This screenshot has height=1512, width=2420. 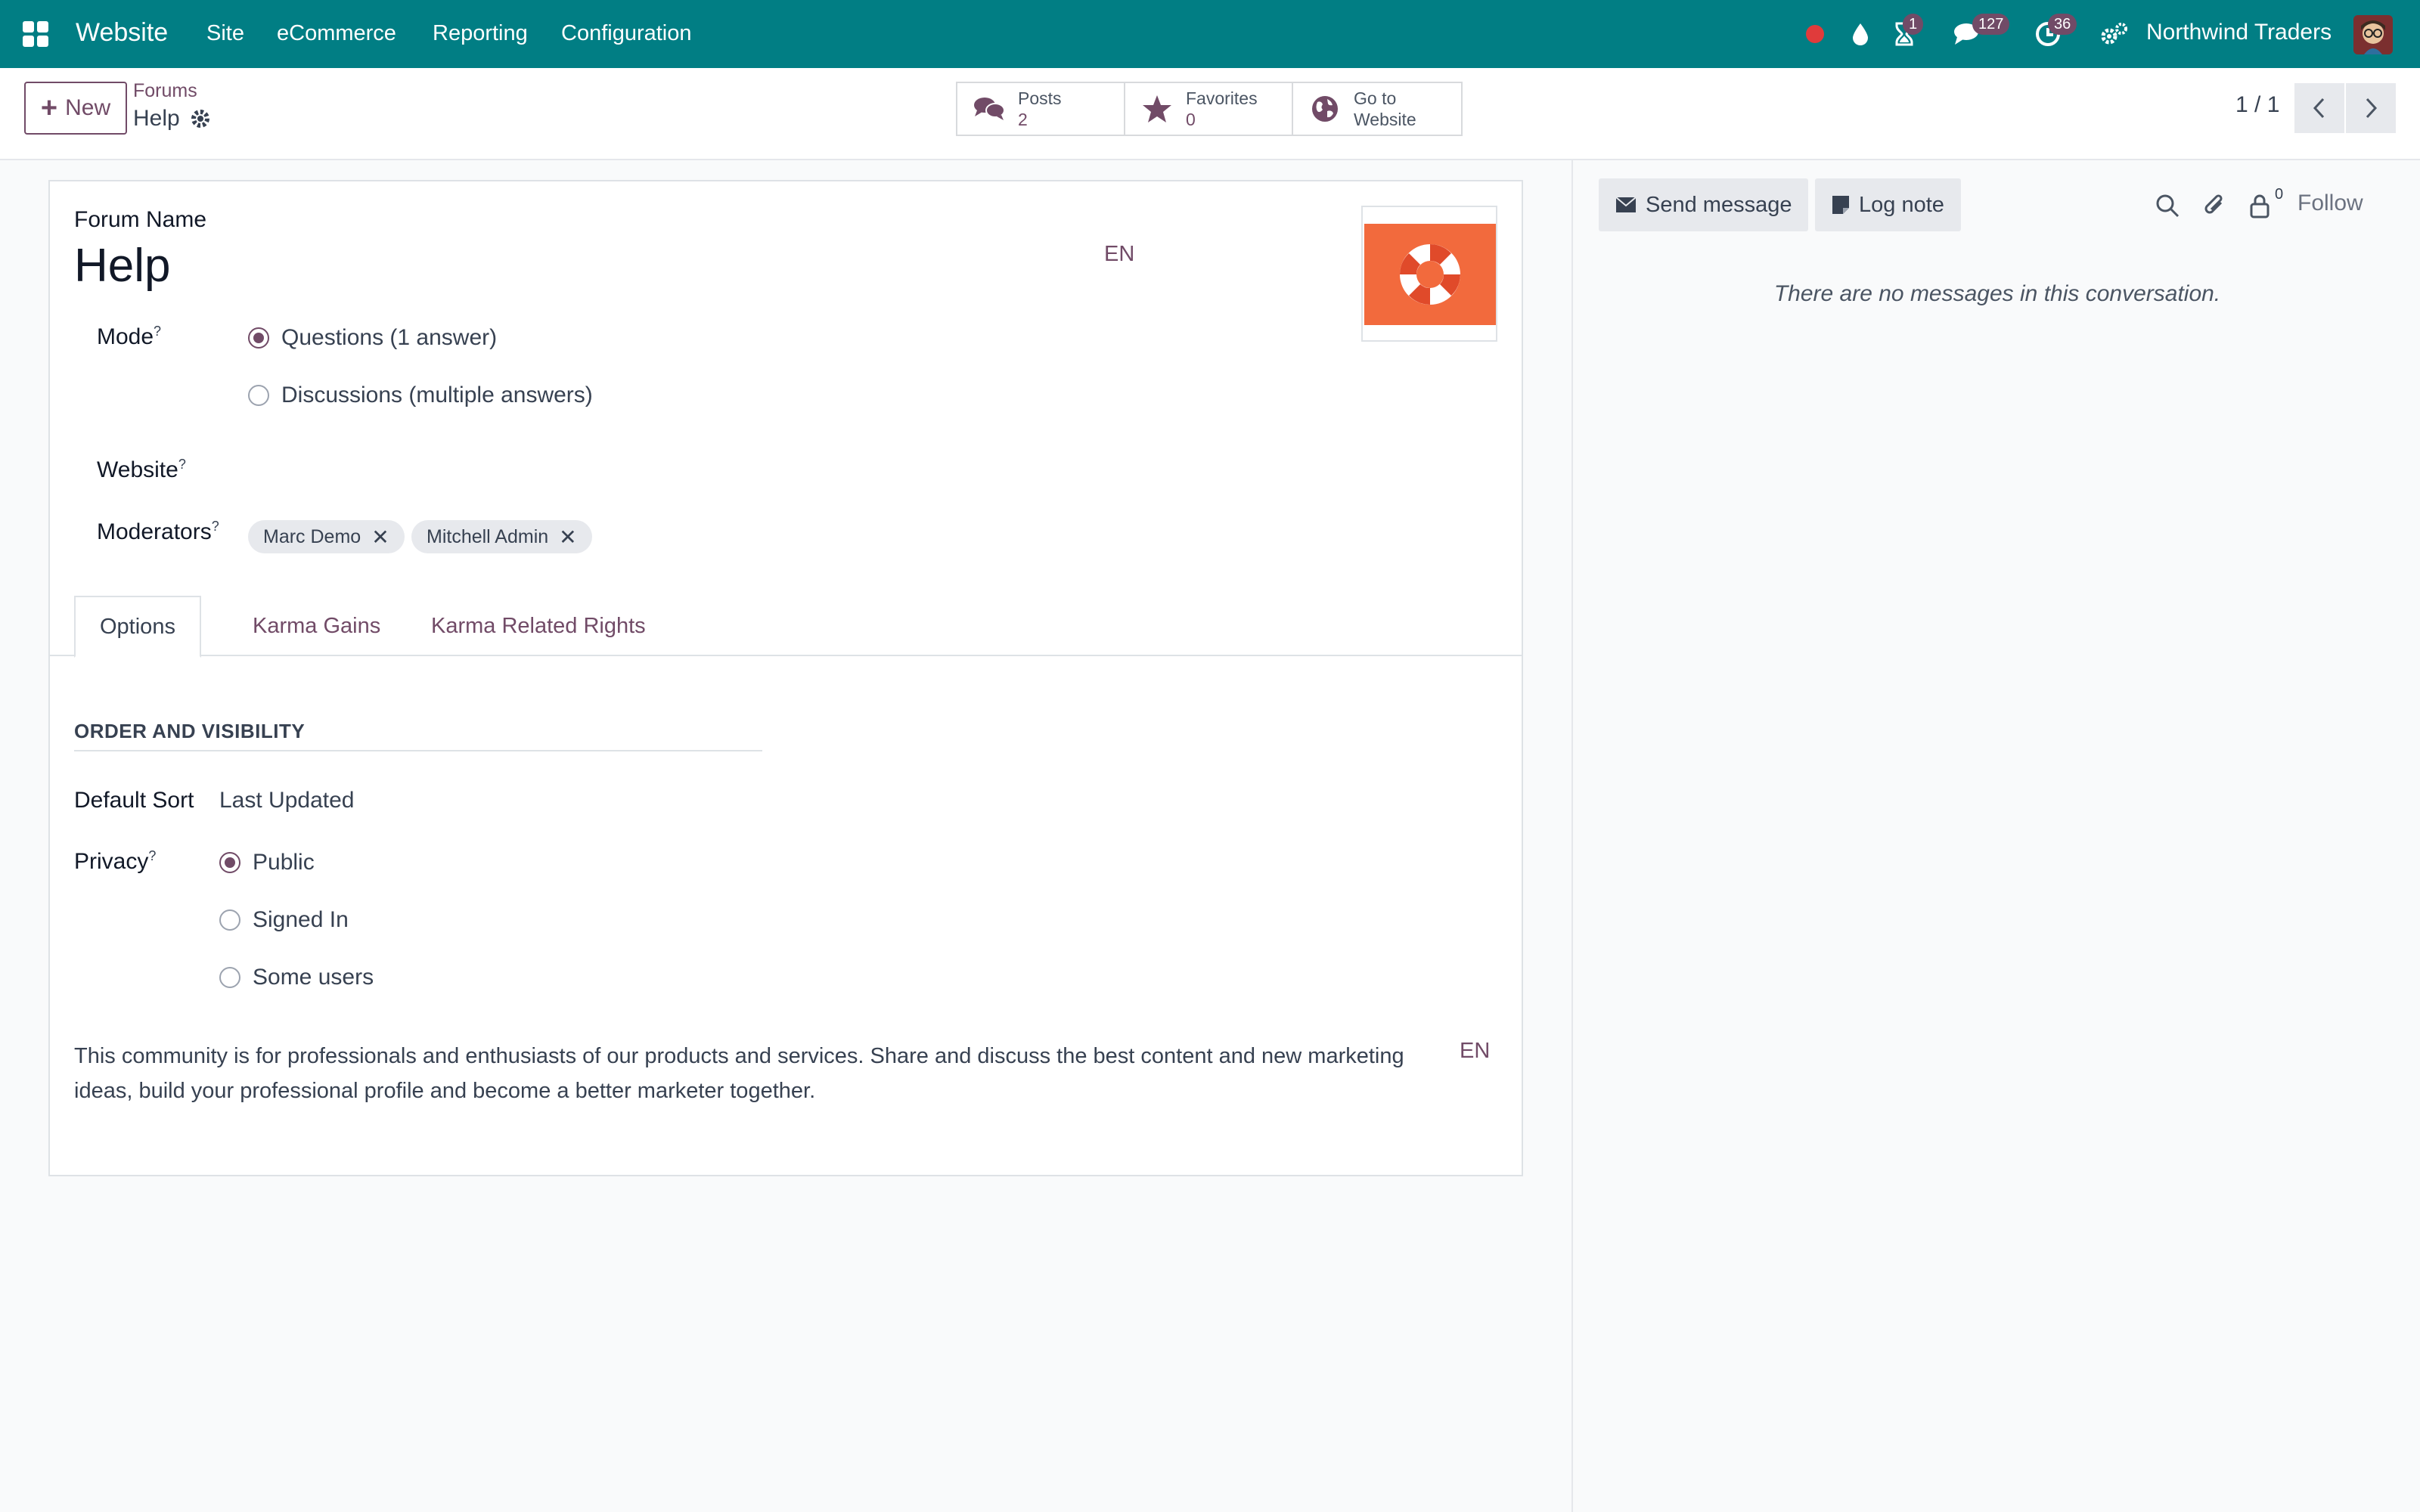 I want to click on privacy-option-signed-in: Signed In, so click(x=284, y=920).